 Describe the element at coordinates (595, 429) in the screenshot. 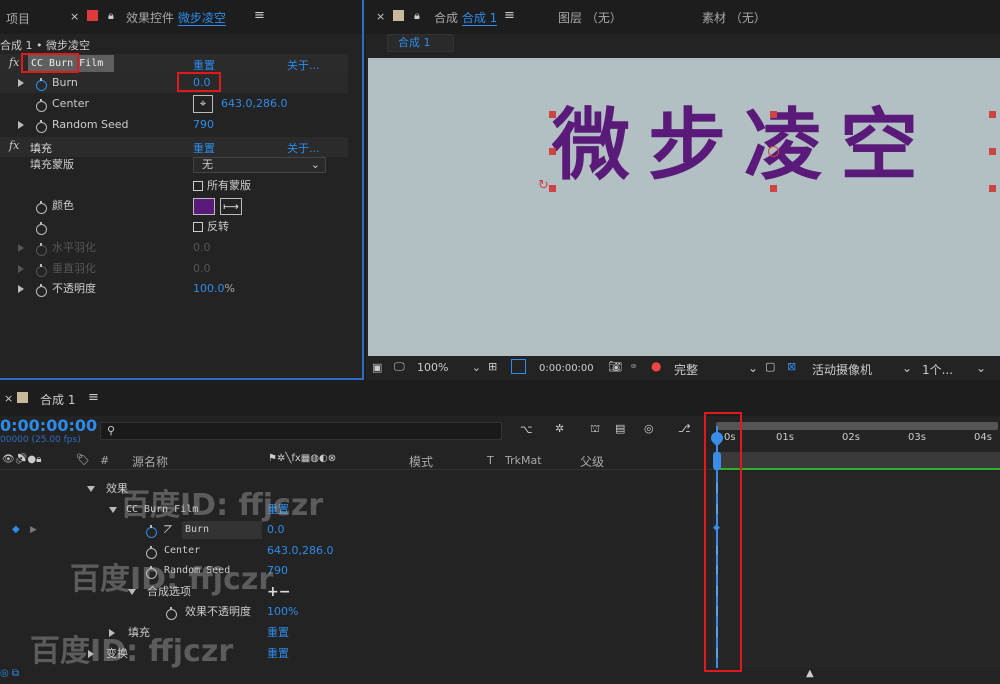

I see `shy-layers-icon: ⛫` at that location.